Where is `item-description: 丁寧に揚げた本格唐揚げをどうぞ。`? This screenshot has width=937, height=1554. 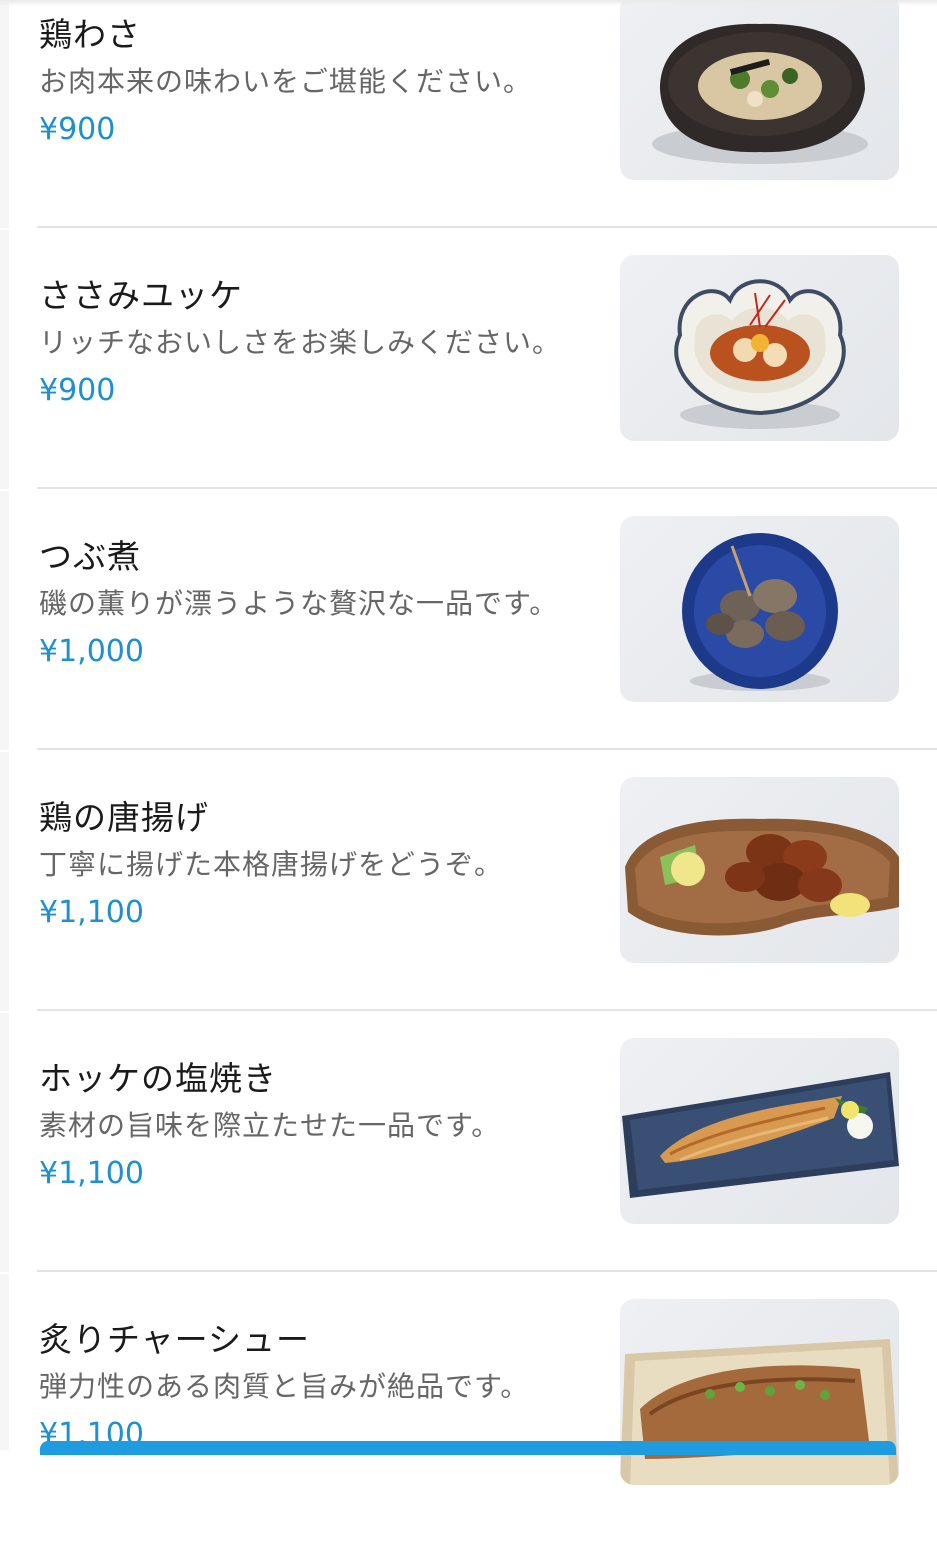
item-description: 丁寧に揚げた本格唐揚げをどうぞ。 is located at coordinates (271, 864).